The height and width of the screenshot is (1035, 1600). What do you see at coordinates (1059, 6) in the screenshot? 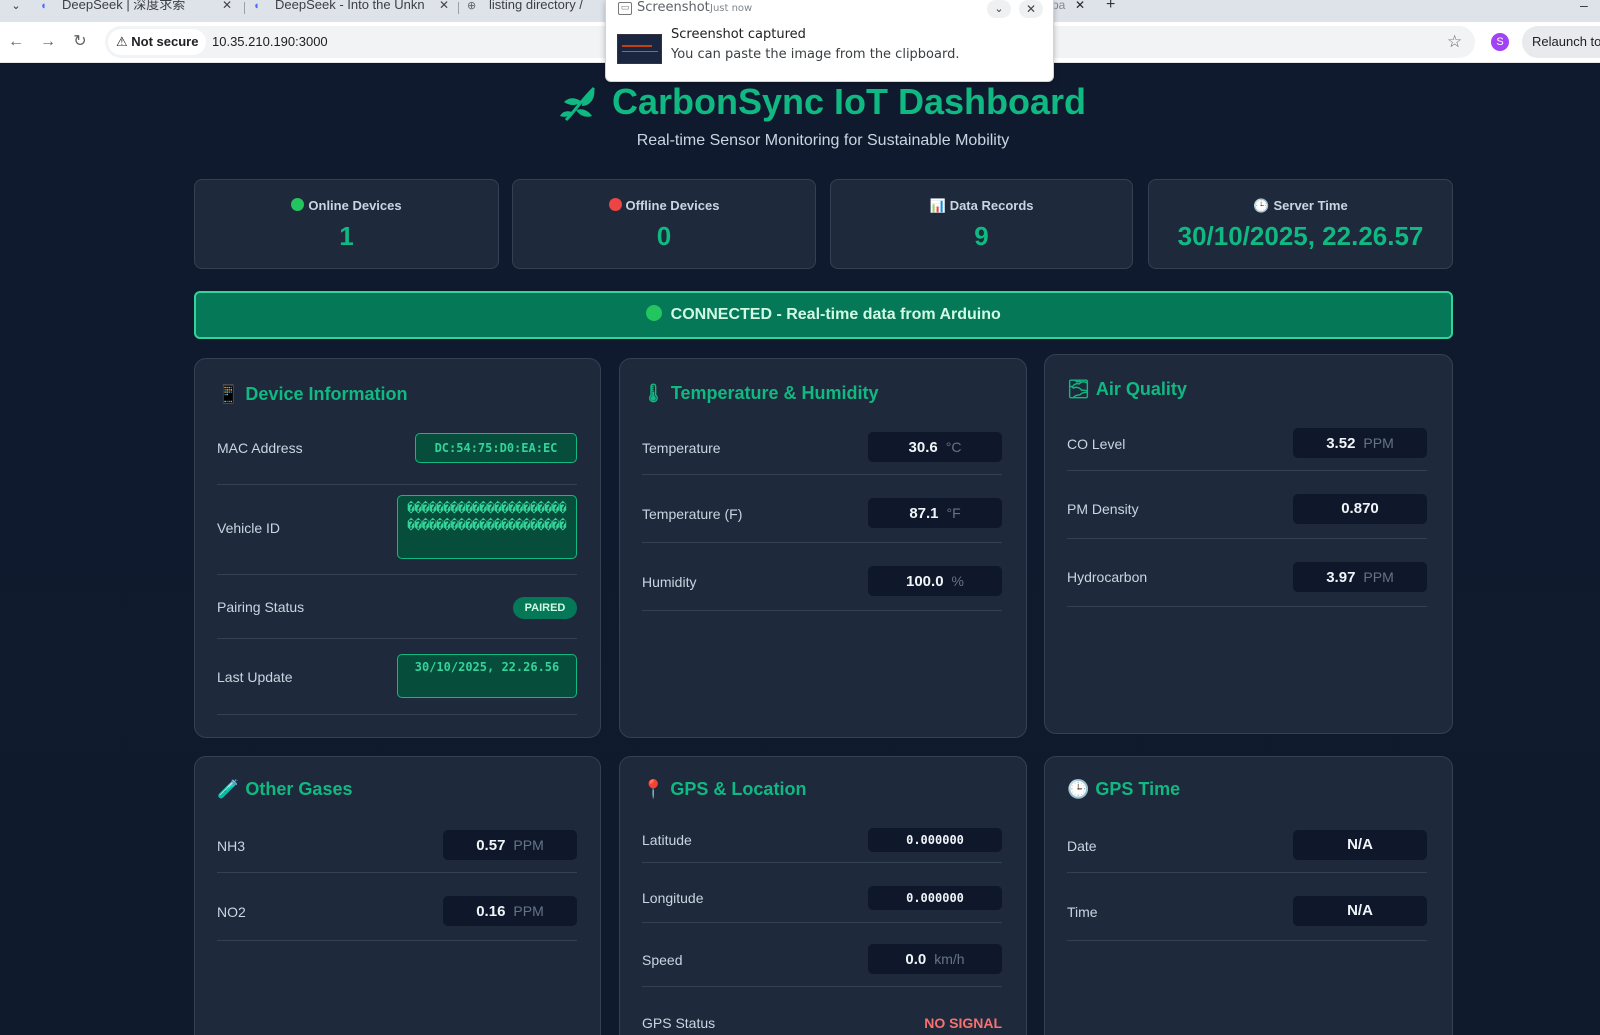
I see `partial-tab-title: pa` at bounding box center [1059, 6].